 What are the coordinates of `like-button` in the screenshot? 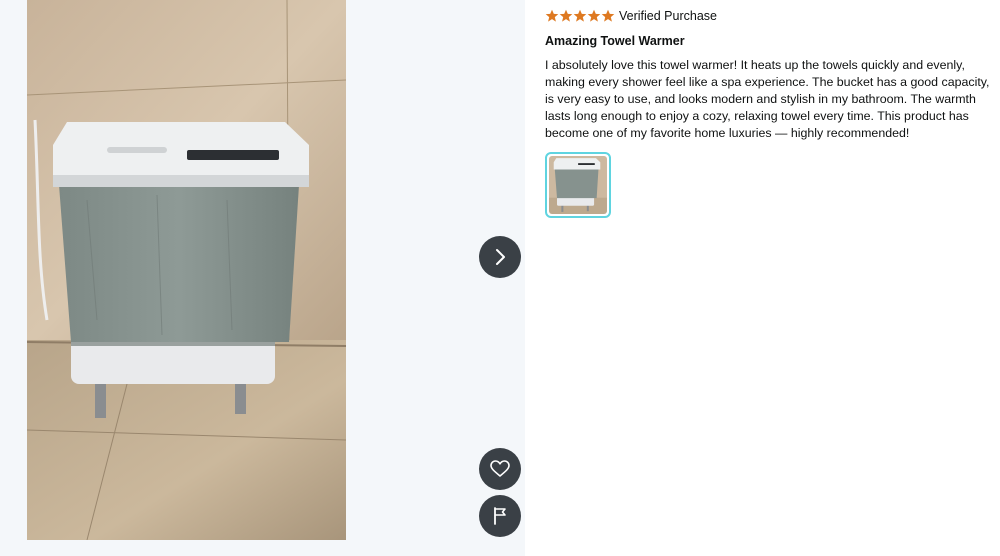 It's located at (500, 469).